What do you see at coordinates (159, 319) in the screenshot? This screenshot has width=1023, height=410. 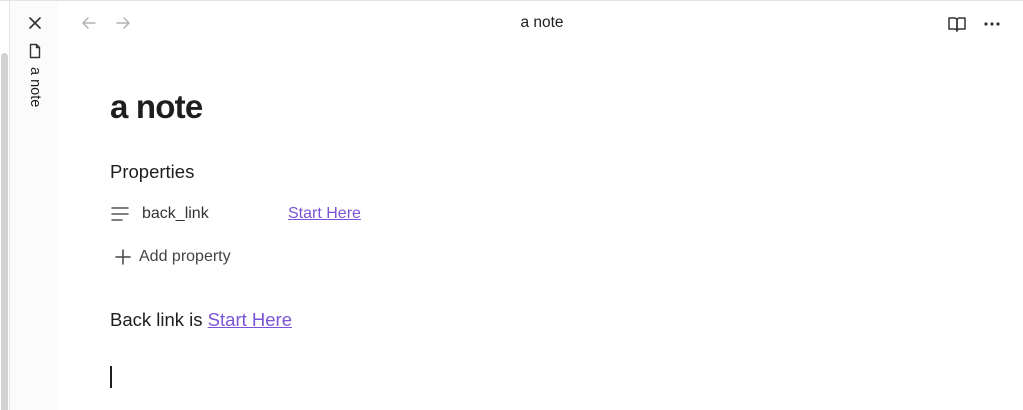 I see `body-text: Back link is` at bounding box center [159, 319].